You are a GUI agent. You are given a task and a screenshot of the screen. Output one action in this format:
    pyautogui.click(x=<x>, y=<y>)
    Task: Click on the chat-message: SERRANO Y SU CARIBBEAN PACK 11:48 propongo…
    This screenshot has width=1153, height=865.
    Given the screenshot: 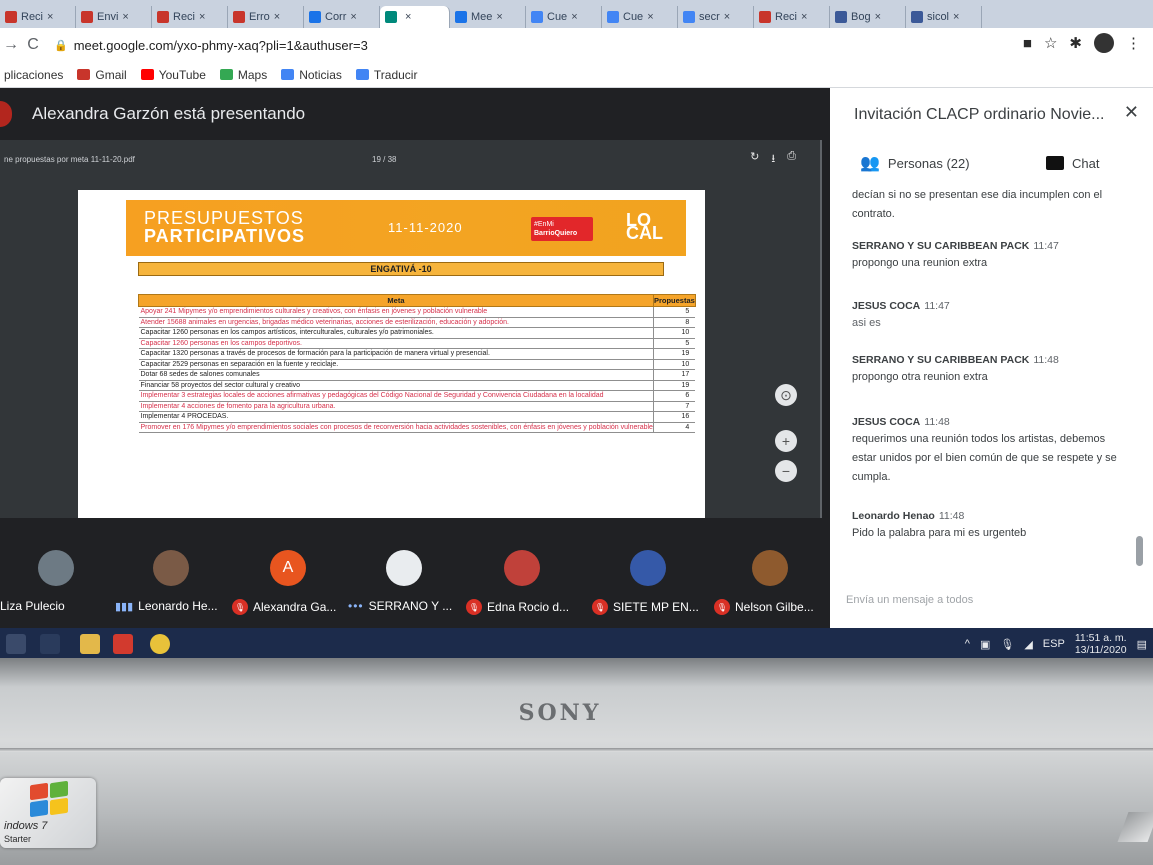 What is the action you would take?
    pyautogui.click(x=992, y=370)
    